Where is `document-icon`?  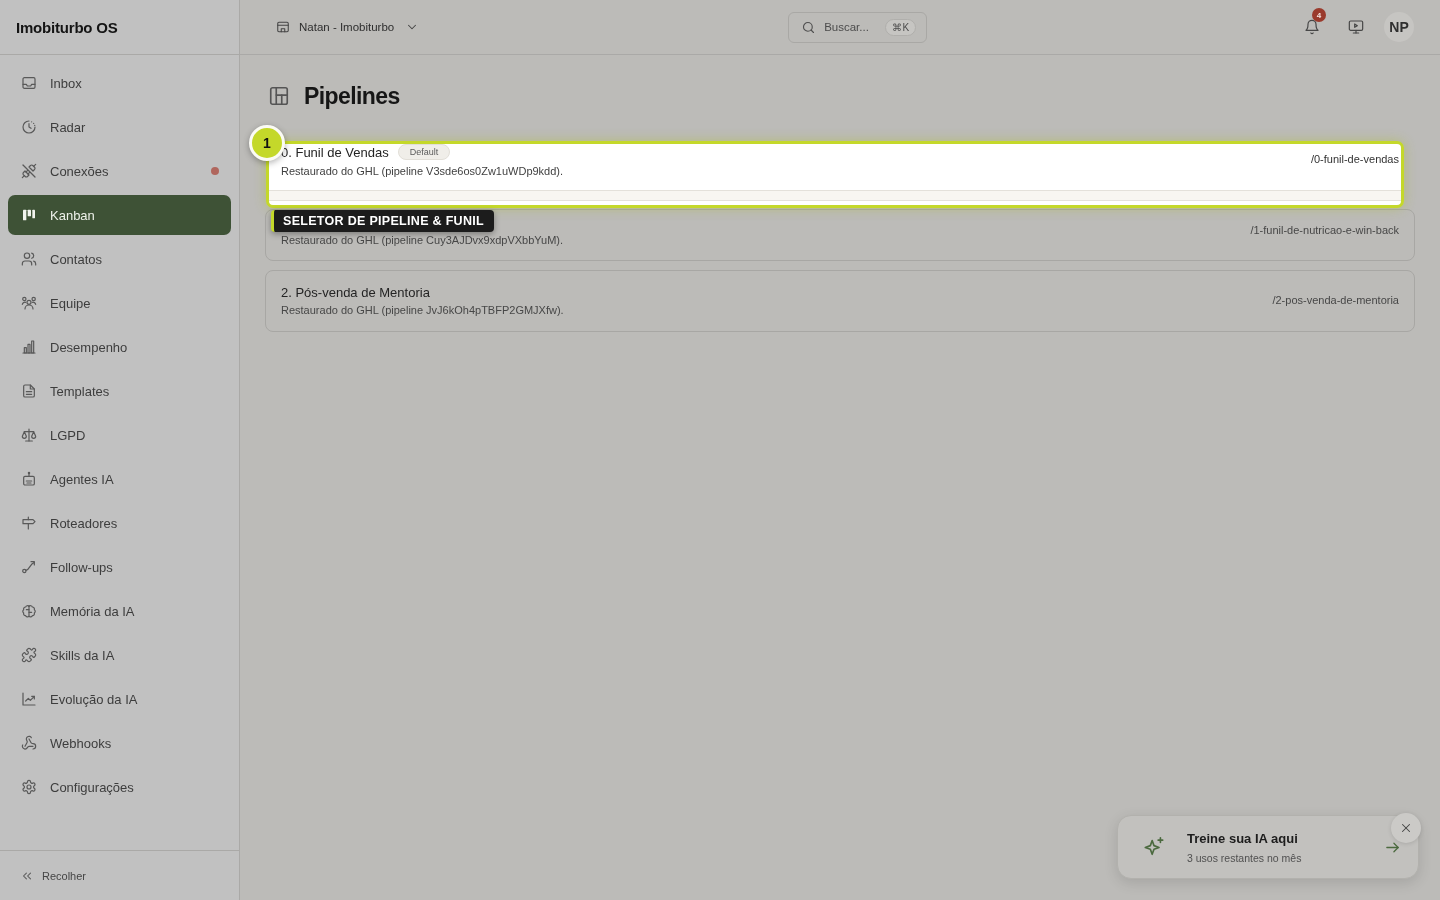
document-icon is located at coordinates (29, 391).